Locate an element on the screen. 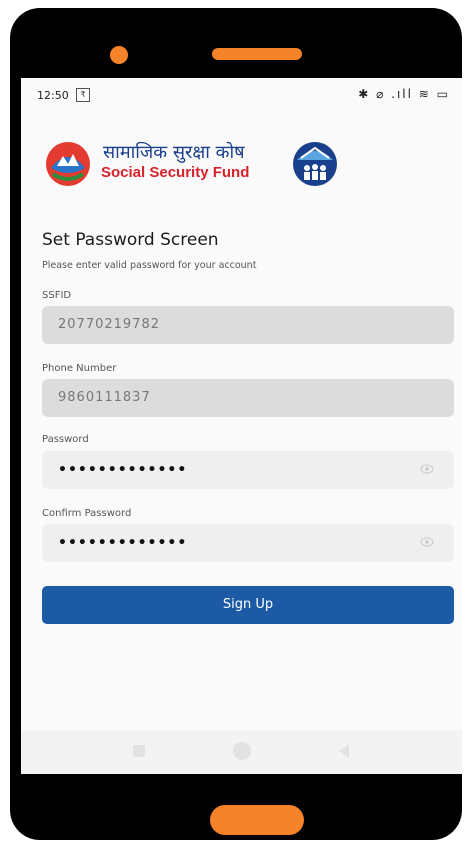 Image resolution: width=474 pixels, height=844 pixels. confirm-password-value: ••••••••••••• is located at coordinates (123, 543).